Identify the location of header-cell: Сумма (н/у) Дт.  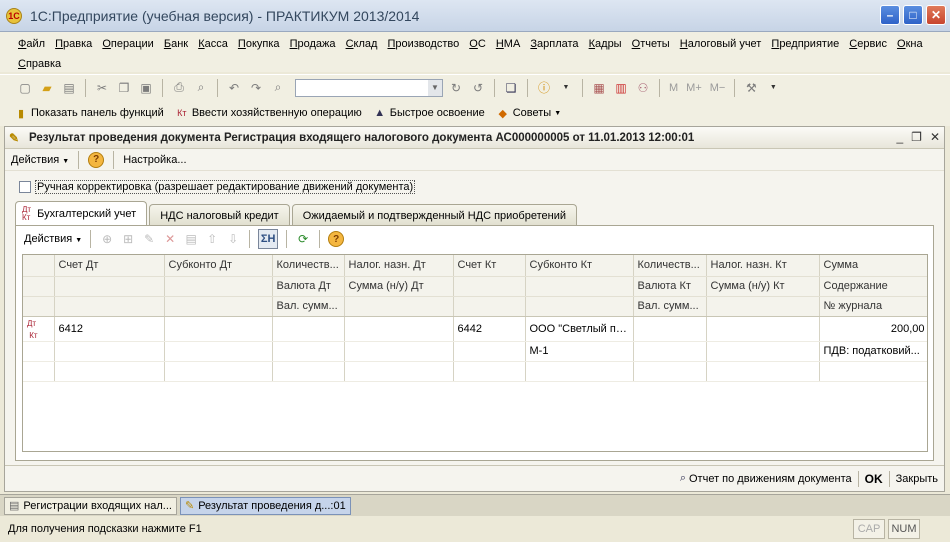
(399, 286).